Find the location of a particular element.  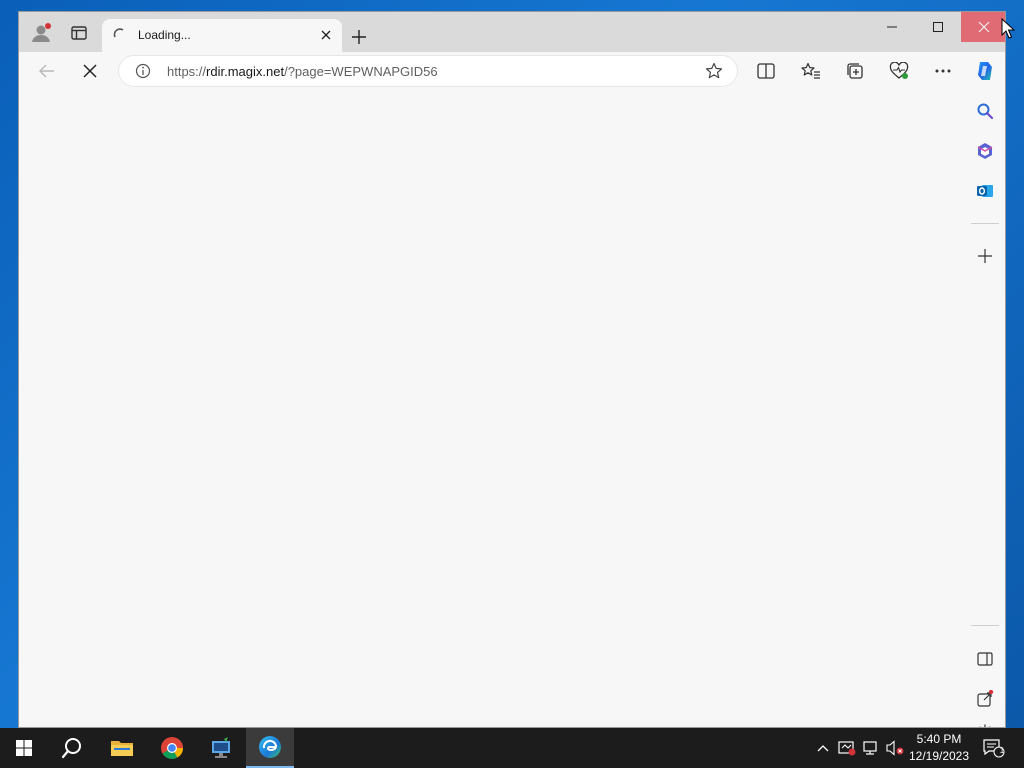

file-explorer-icon is located at coordinates (122, 748).